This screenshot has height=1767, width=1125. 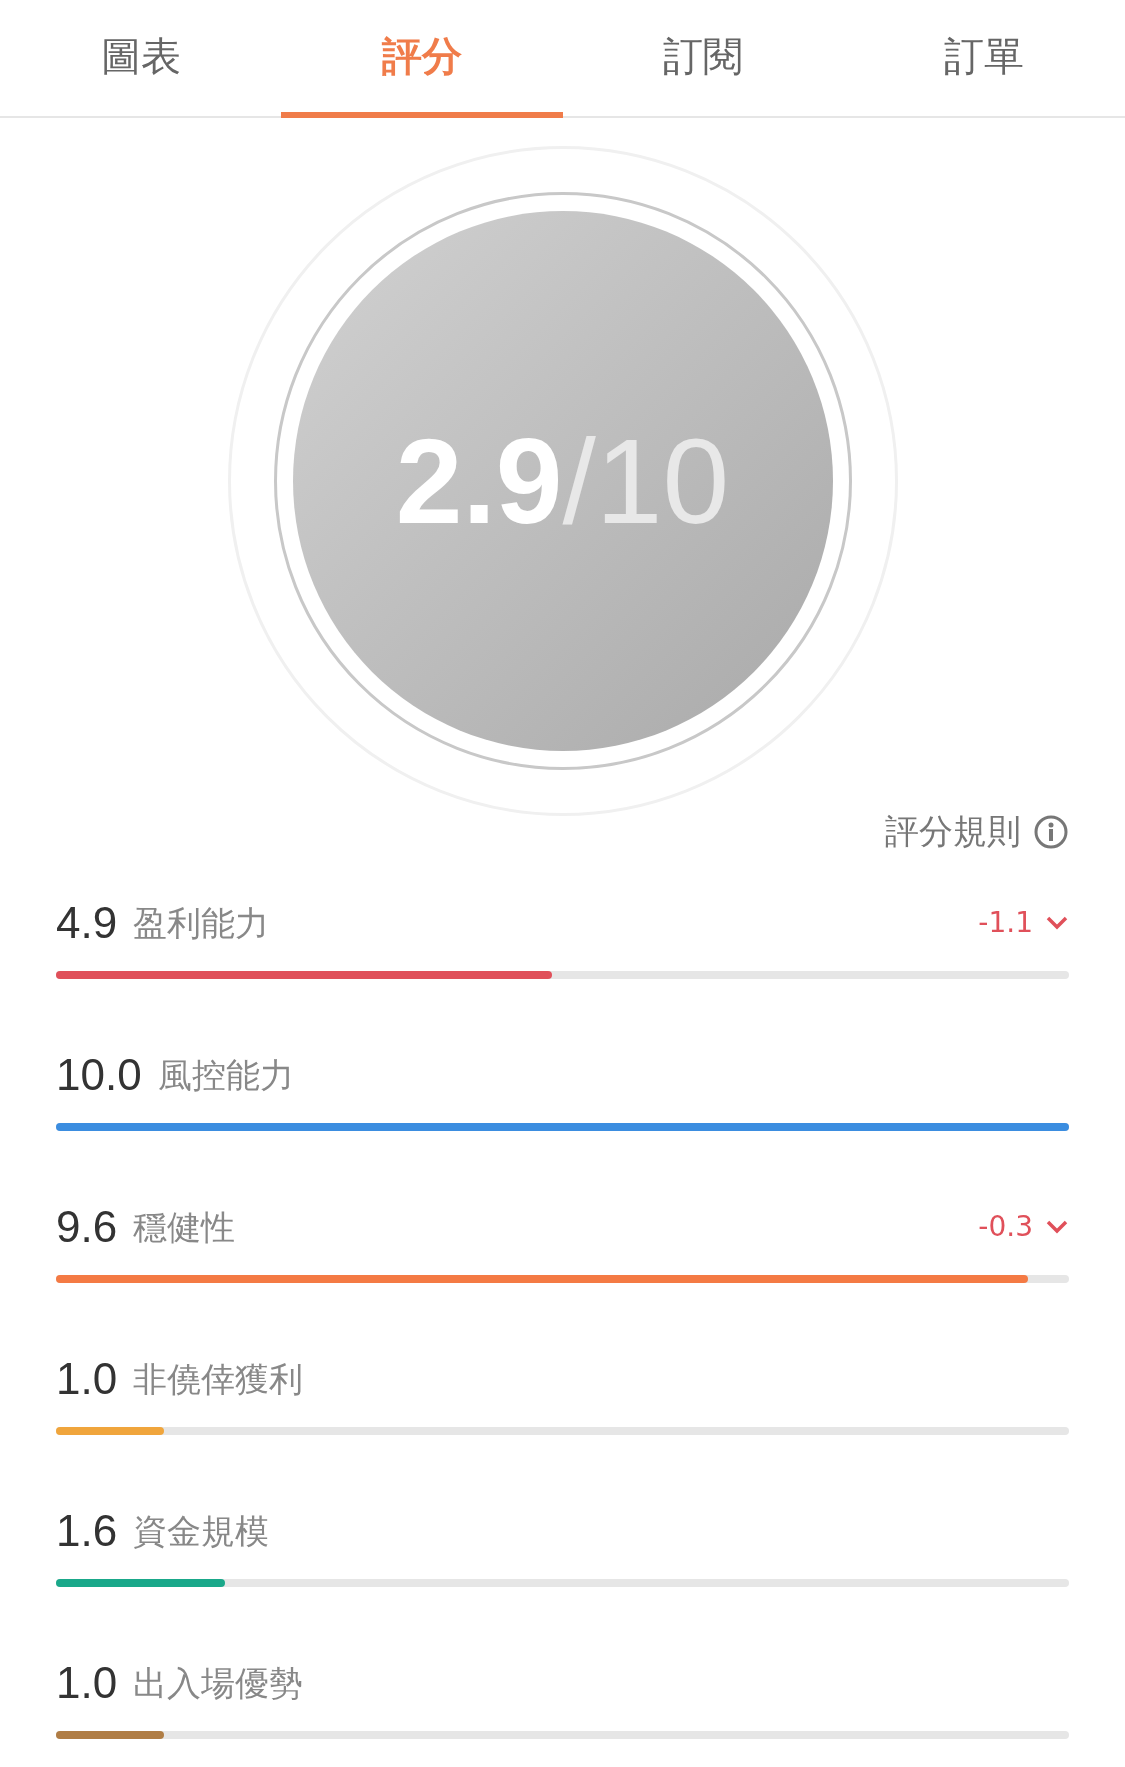 What do you see at coordinates (87, 1227) in the screenshot?
I see `metric-score: 9.6` at bounding box center [87, 1227].